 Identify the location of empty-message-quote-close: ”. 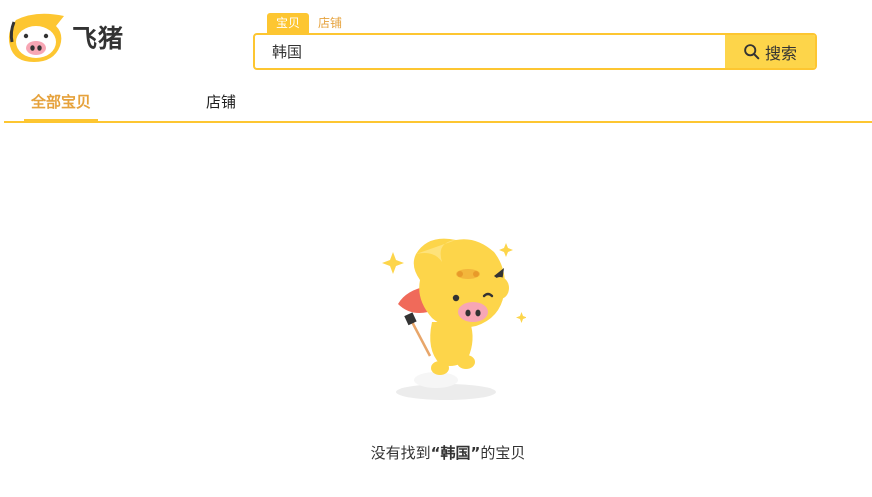
(475, 453).